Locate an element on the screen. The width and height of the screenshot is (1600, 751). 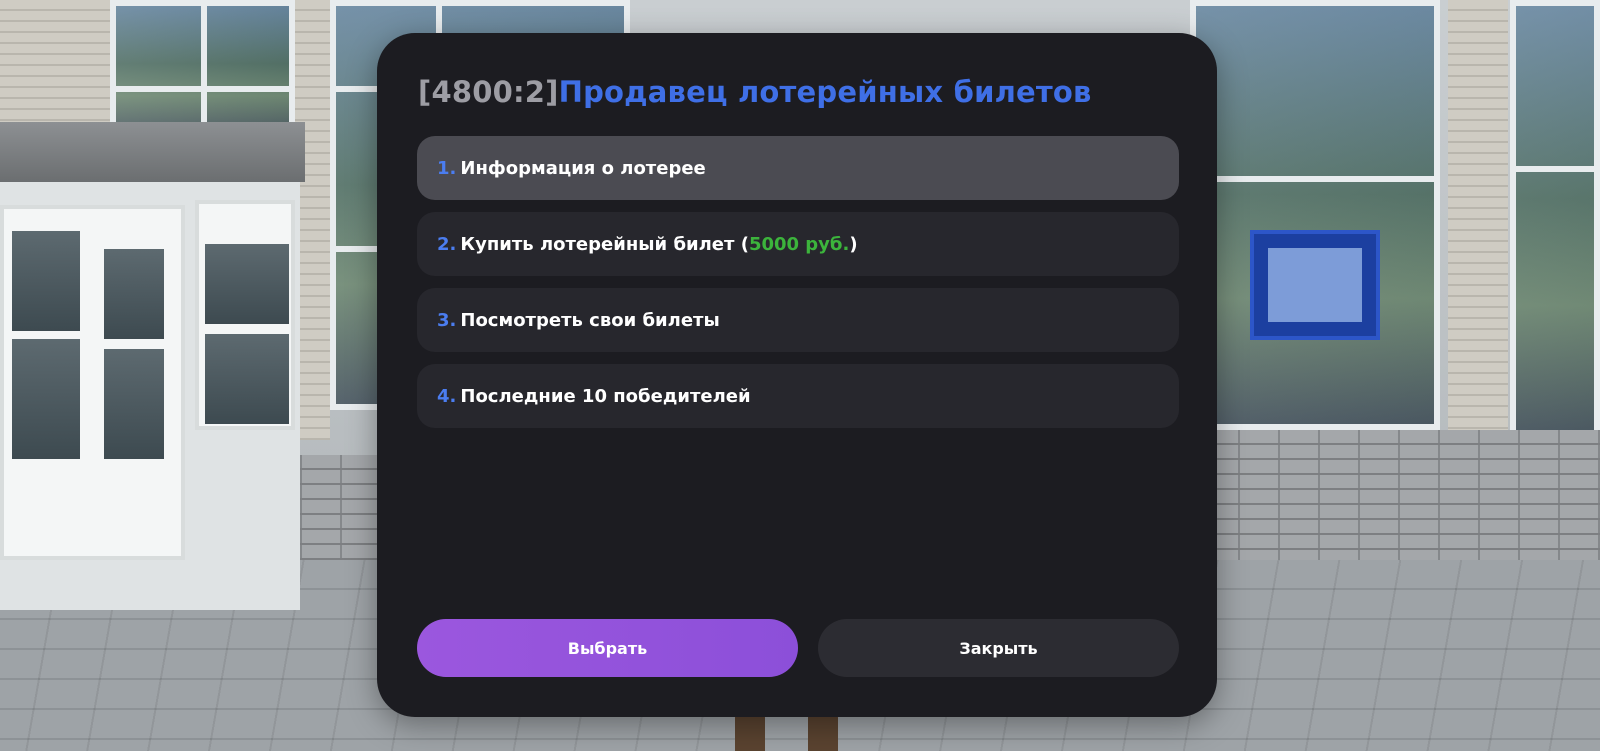
option-lottery-info: 1. Информация о лотерее is located at coordinates (798, 168).